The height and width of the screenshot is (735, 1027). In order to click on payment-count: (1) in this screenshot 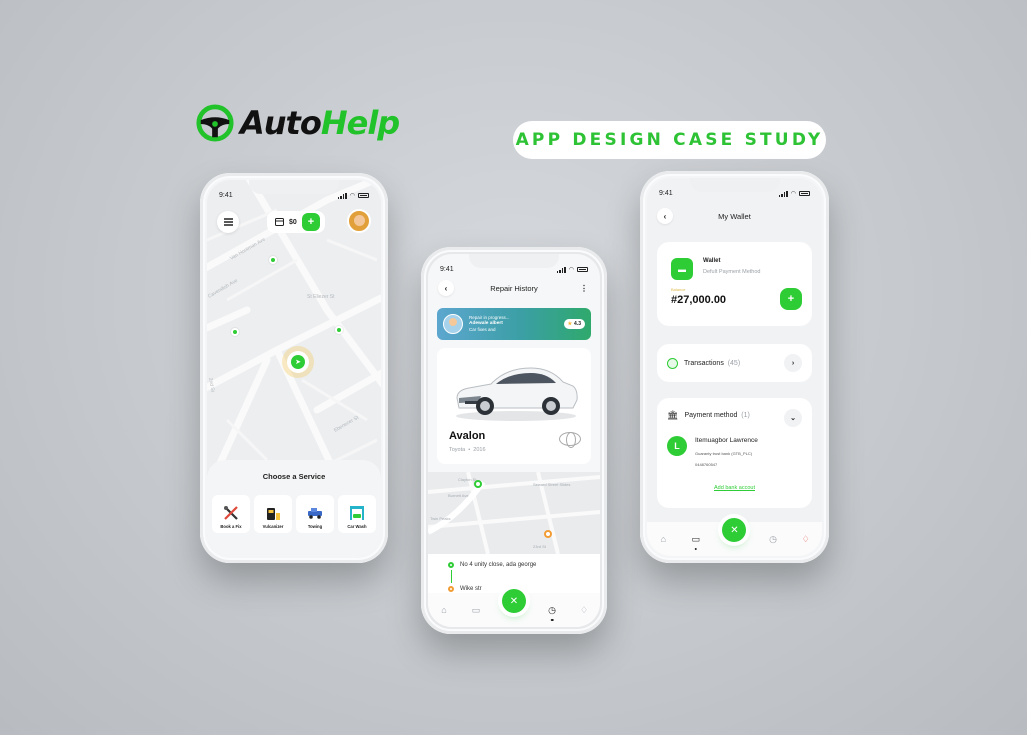, I will do `click(745, 415)`.